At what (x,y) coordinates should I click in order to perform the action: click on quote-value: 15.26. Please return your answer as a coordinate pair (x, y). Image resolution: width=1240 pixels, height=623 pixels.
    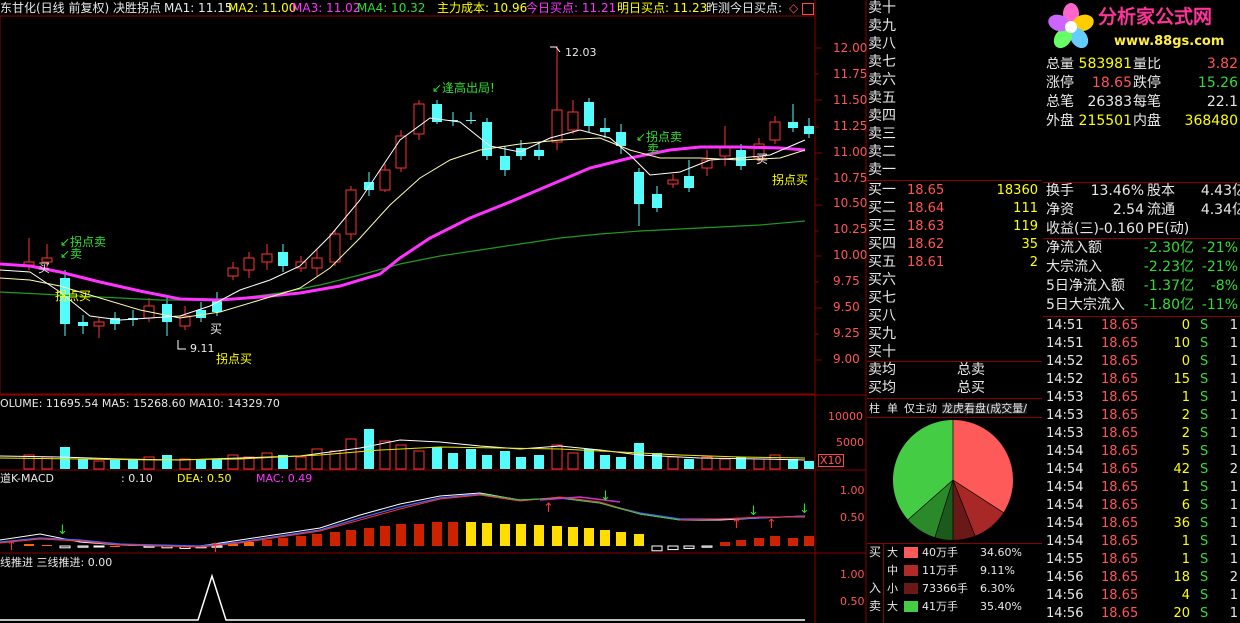
    Looking at the image, I should click on (1217, 83).